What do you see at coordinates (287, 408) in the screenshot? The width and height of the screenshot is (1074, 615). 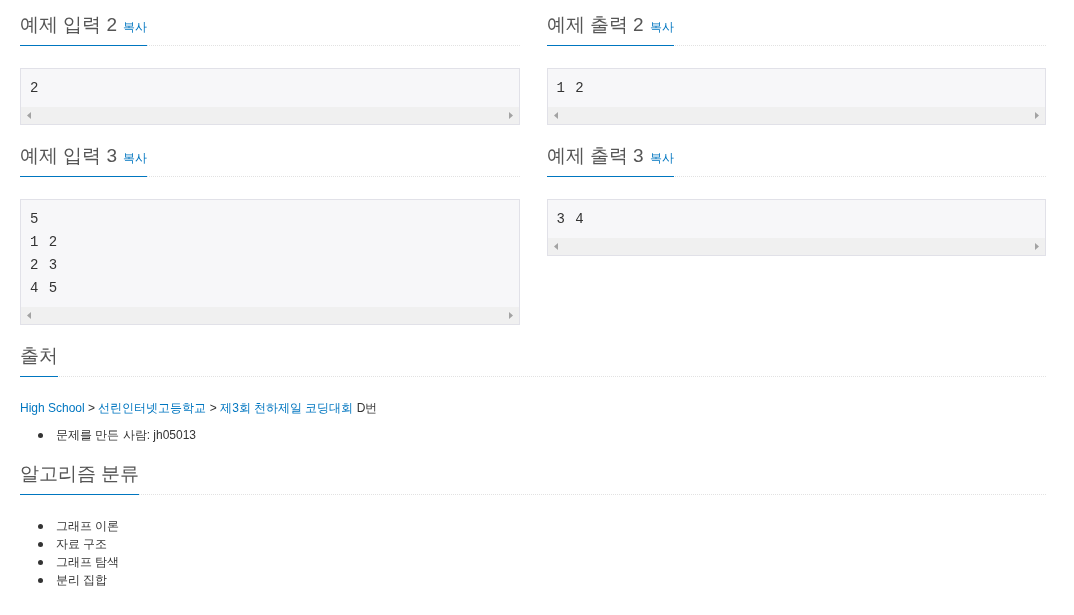 I see `source-link: 제3회 천하제일 코딩대회` at bounding box center [287, 408].